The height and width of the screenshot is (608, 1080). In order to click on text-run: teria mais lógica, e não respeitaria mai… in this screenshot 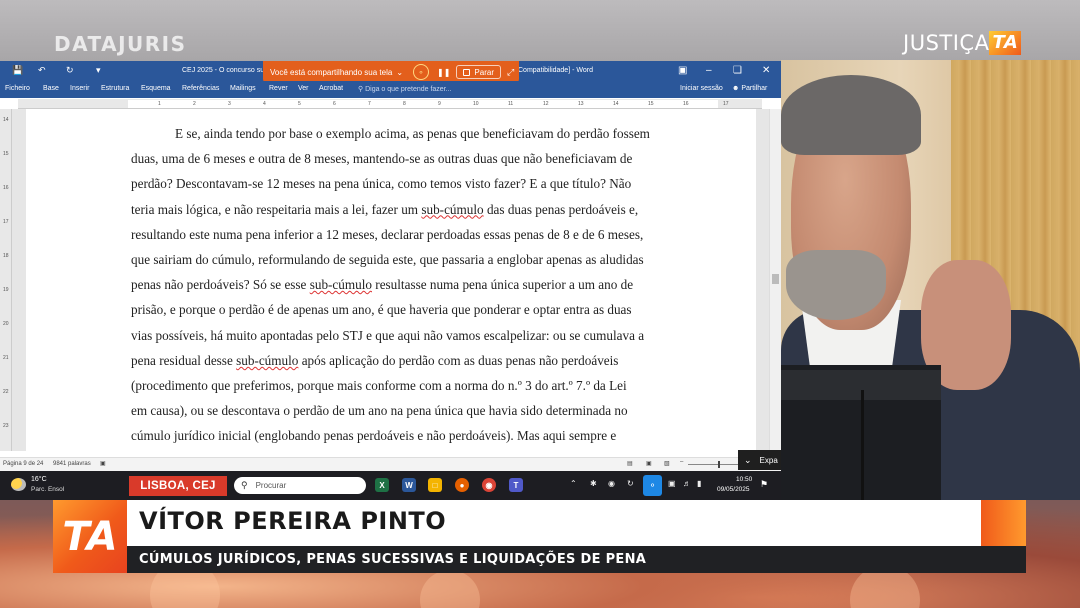, I will do `click(276, 209)`.